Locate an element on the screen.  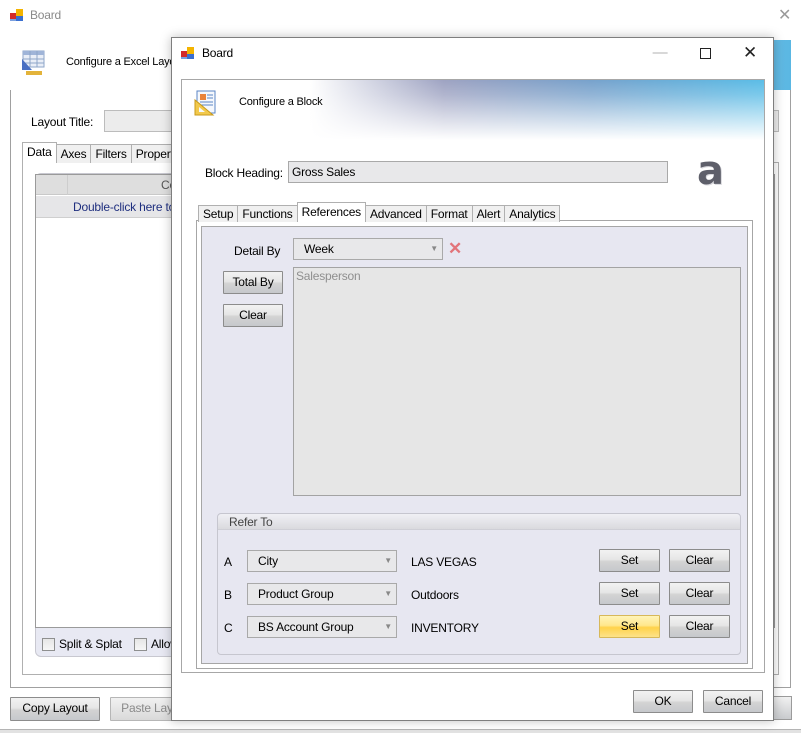
ref-letter-a: A is located at coordinates (228, 562).